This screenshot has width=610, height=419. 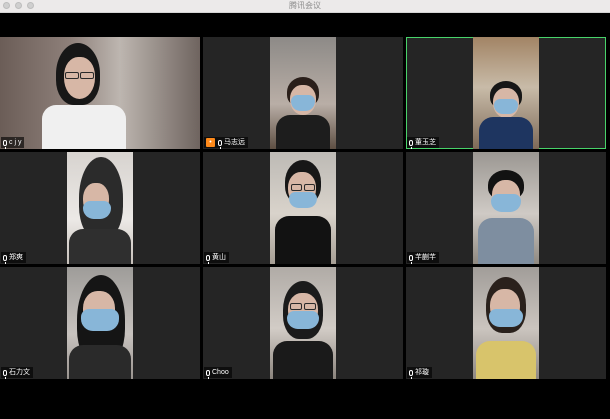 What do you see at coordinates (210, 142) in the screenshot?
I see `person-icon: •` at bounding box center [210, 142].